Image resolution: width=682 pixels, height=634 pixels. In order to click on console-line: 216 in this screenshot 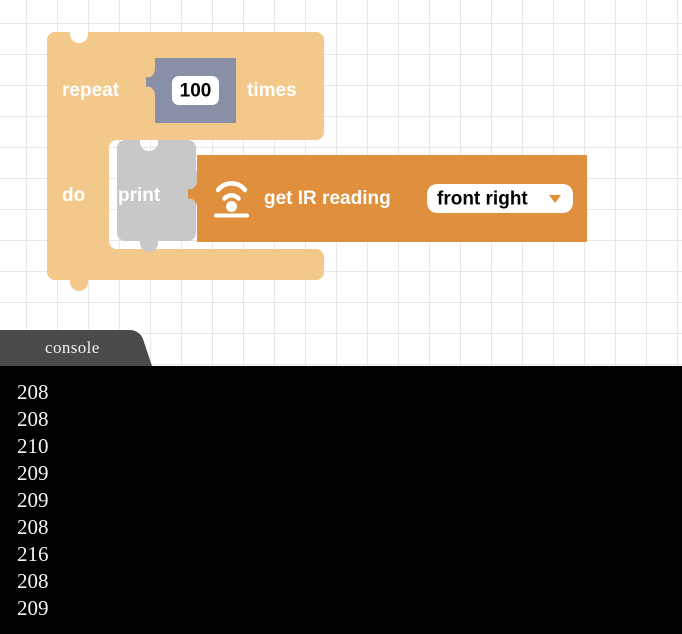, I will do `click(33, 554)`.